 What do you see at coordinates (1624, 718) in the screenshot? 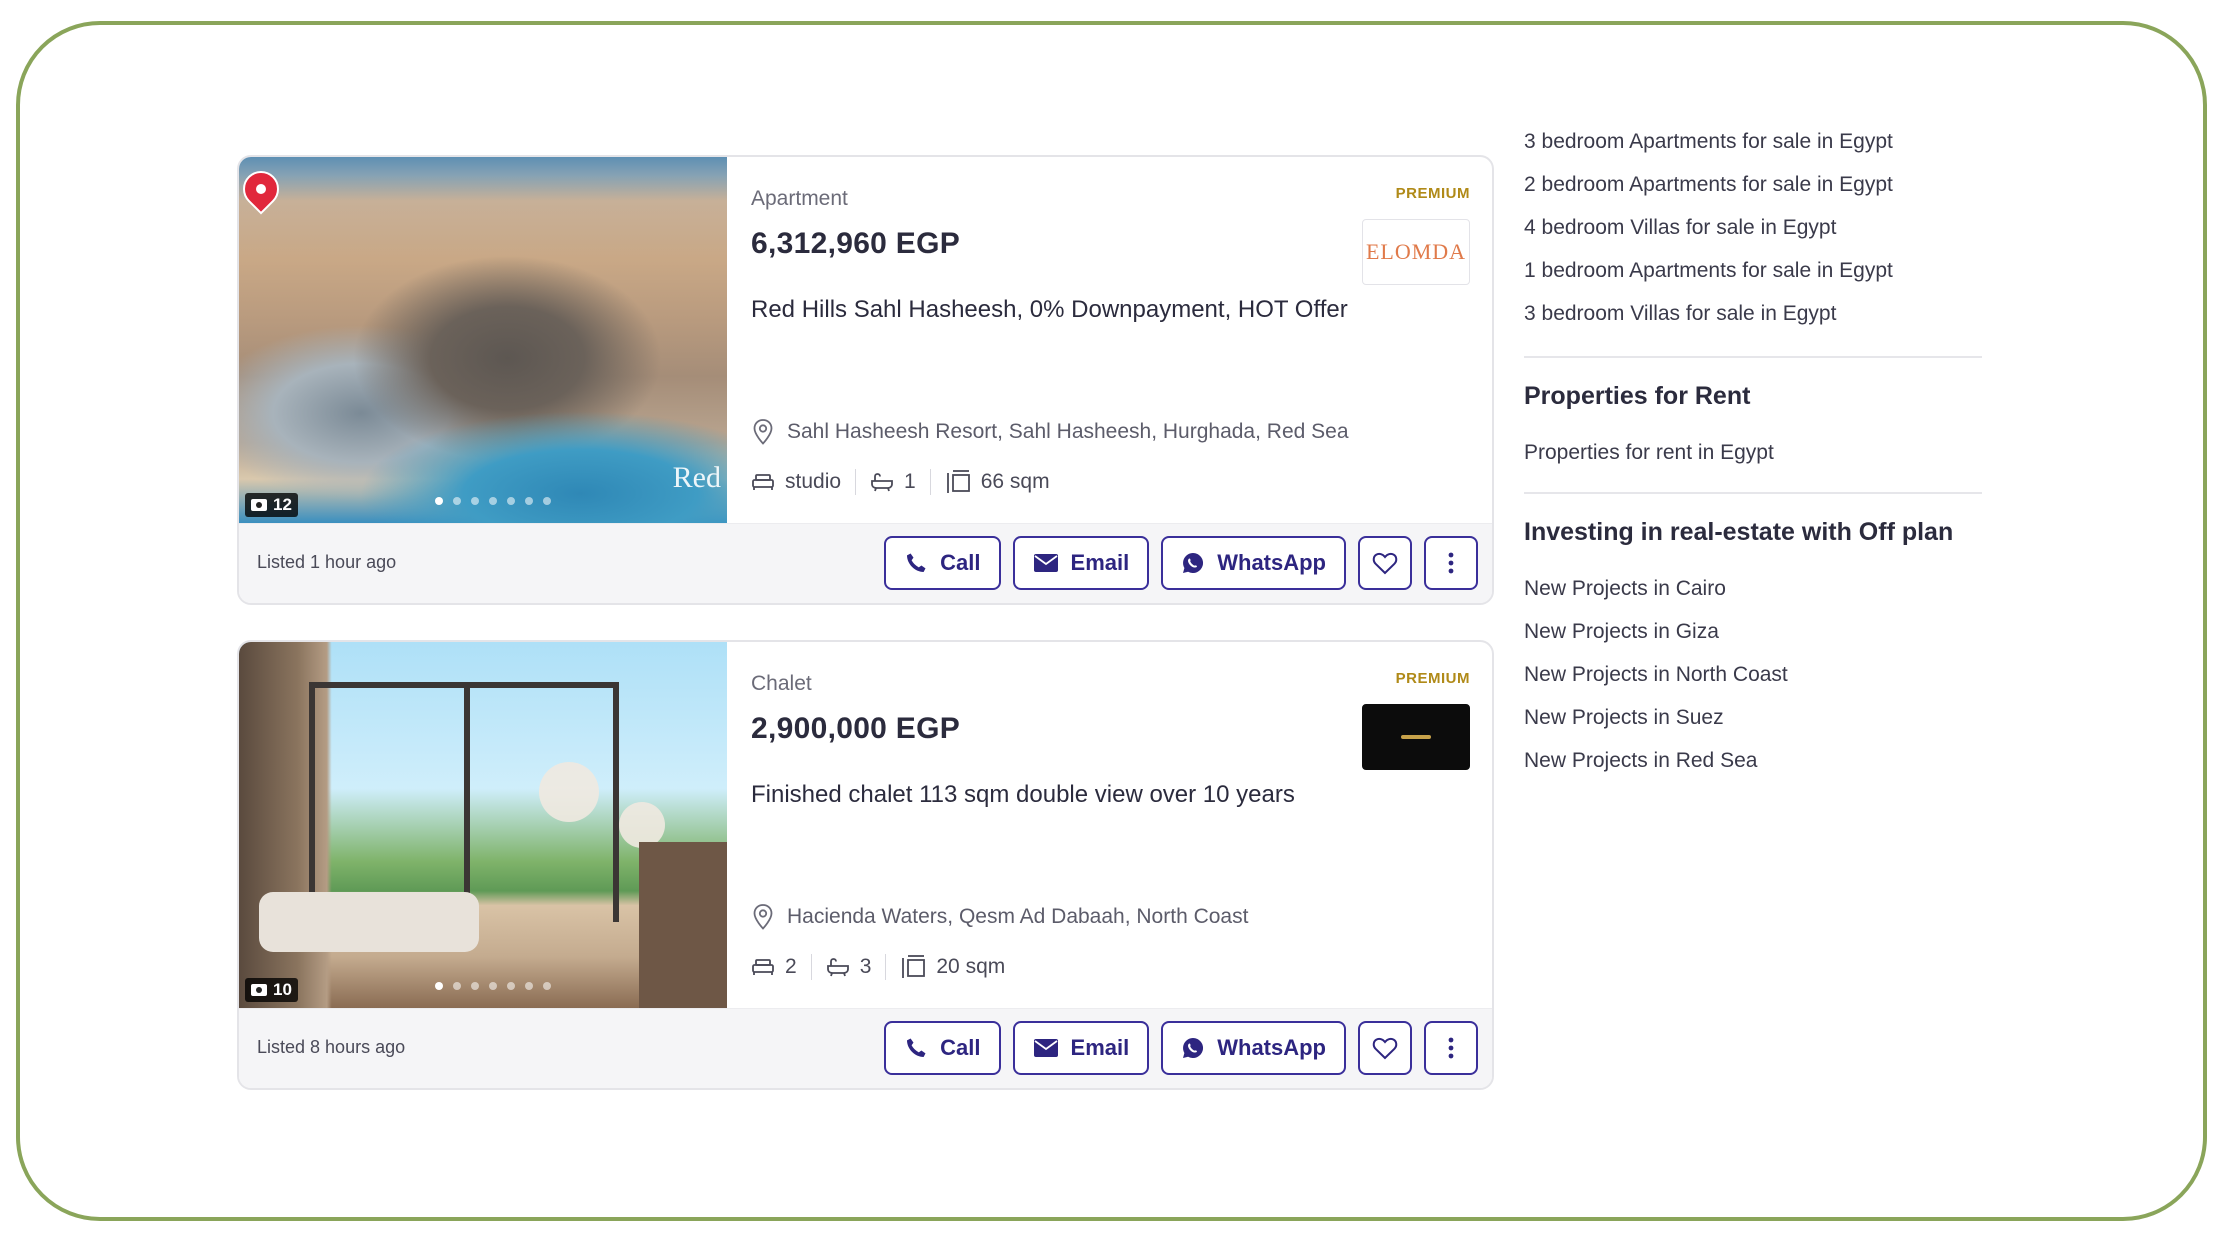
I see `sidebar-link: New Projects in Suez` at bounding box center [1624, 718].